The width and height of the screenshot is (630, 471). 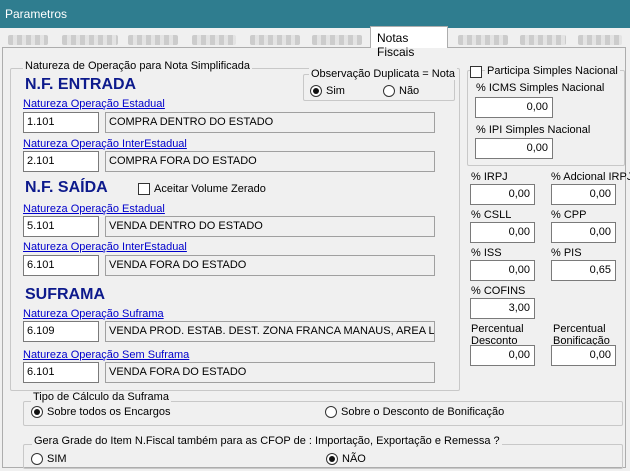 What do you see at coordinates (270, 122) in the screenshot?
I see `entrada-estadual-desc: COMPRA DENTRO DO ESTADO` at bounding box center [270, 122].